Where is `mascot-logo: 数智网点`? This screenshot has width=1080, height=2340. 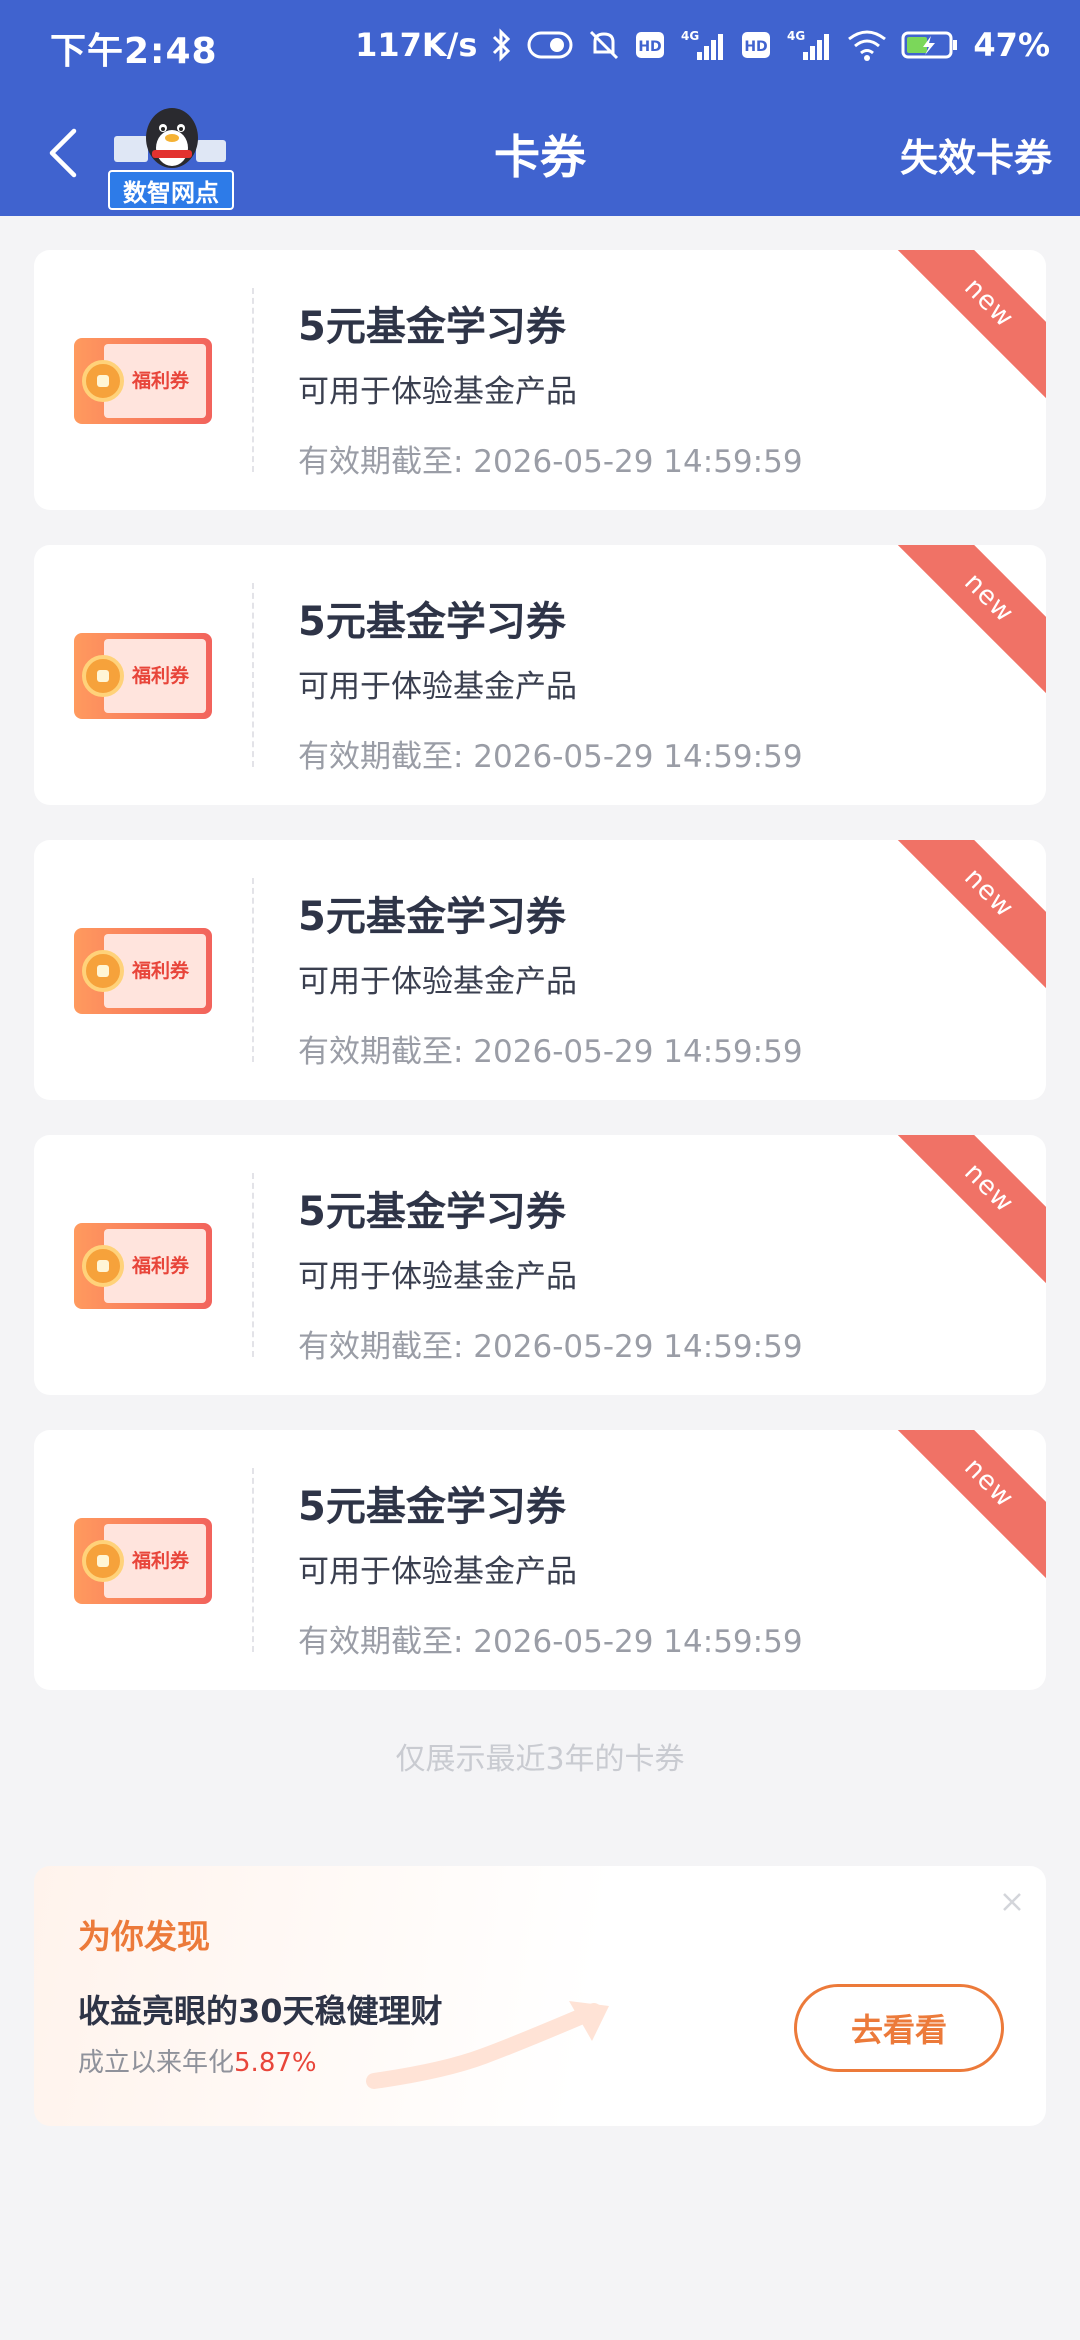 mascot-logo: 数智网点 is located at coordinates (171, 154).